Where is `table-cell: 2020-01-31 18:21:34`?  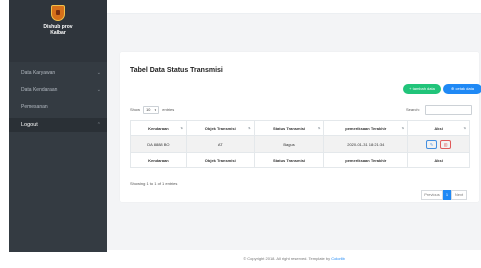
table-cell: 2020-01-31 18:21:34 is located at coordinates (366, 144).